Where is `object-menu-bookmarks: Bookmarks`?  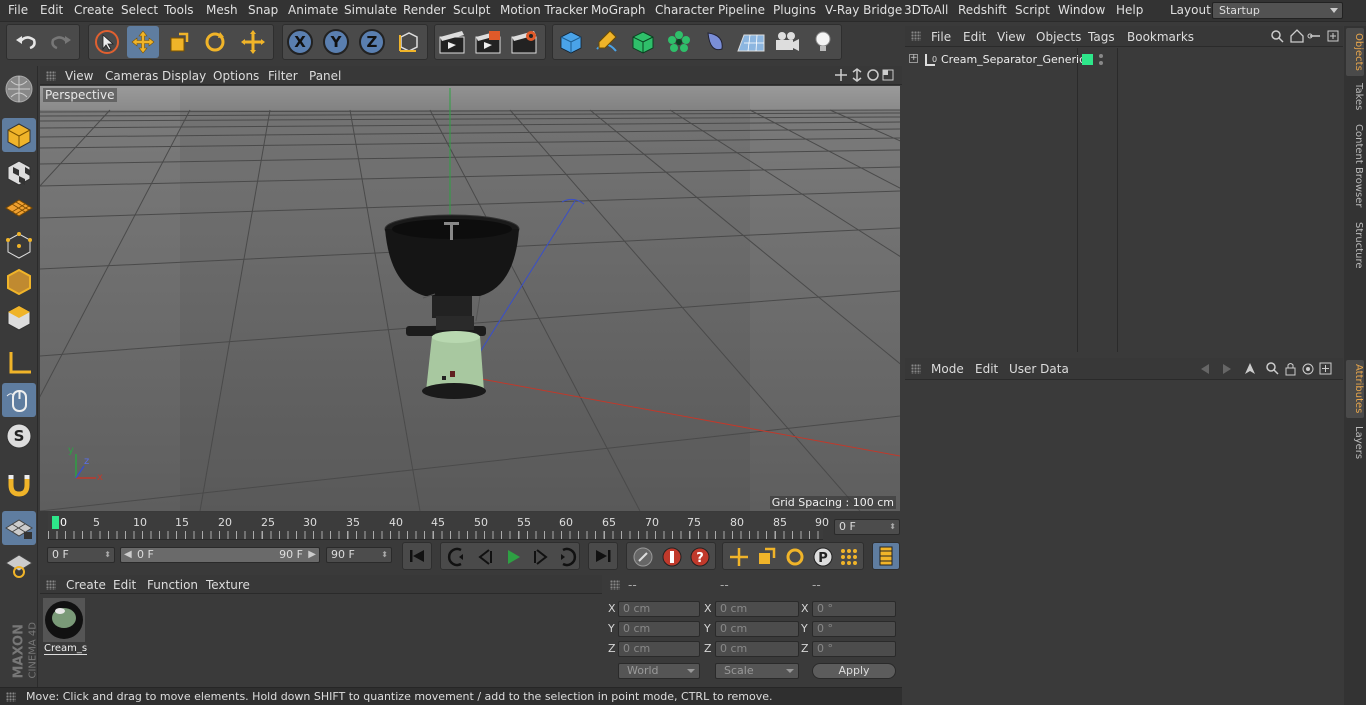
object-menu-bookmarks: Bookmarks is located at coordinates (1160, 37).